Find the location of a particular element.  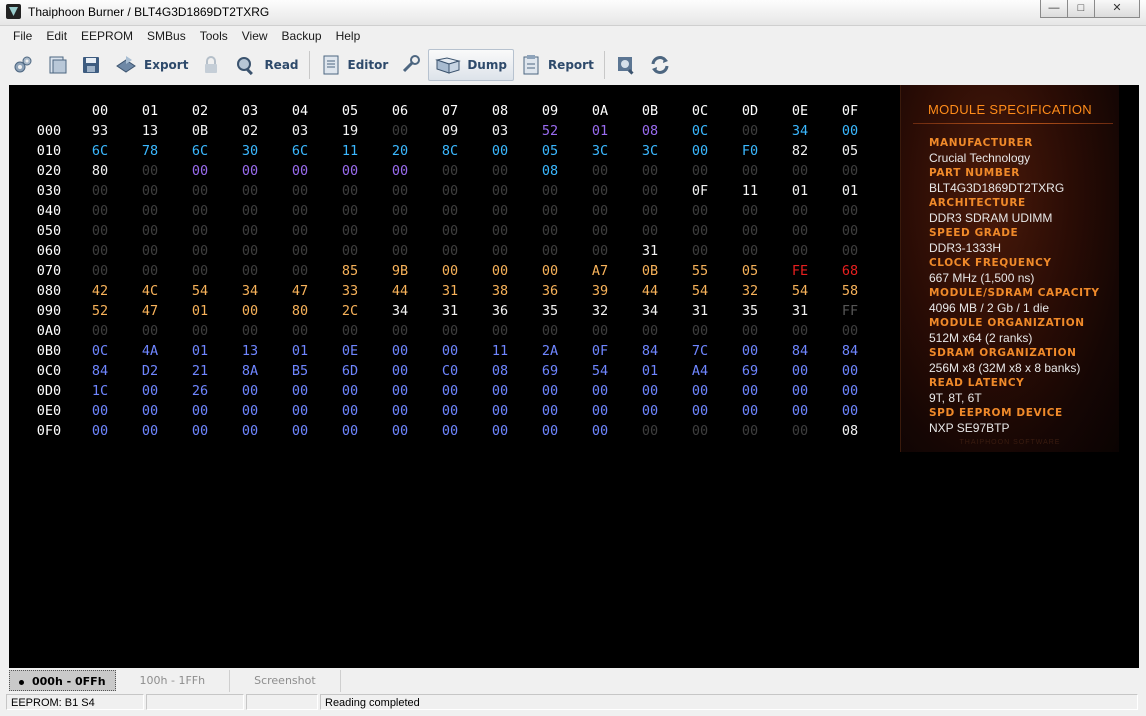

lock-button is located at coordinates (211, 65).